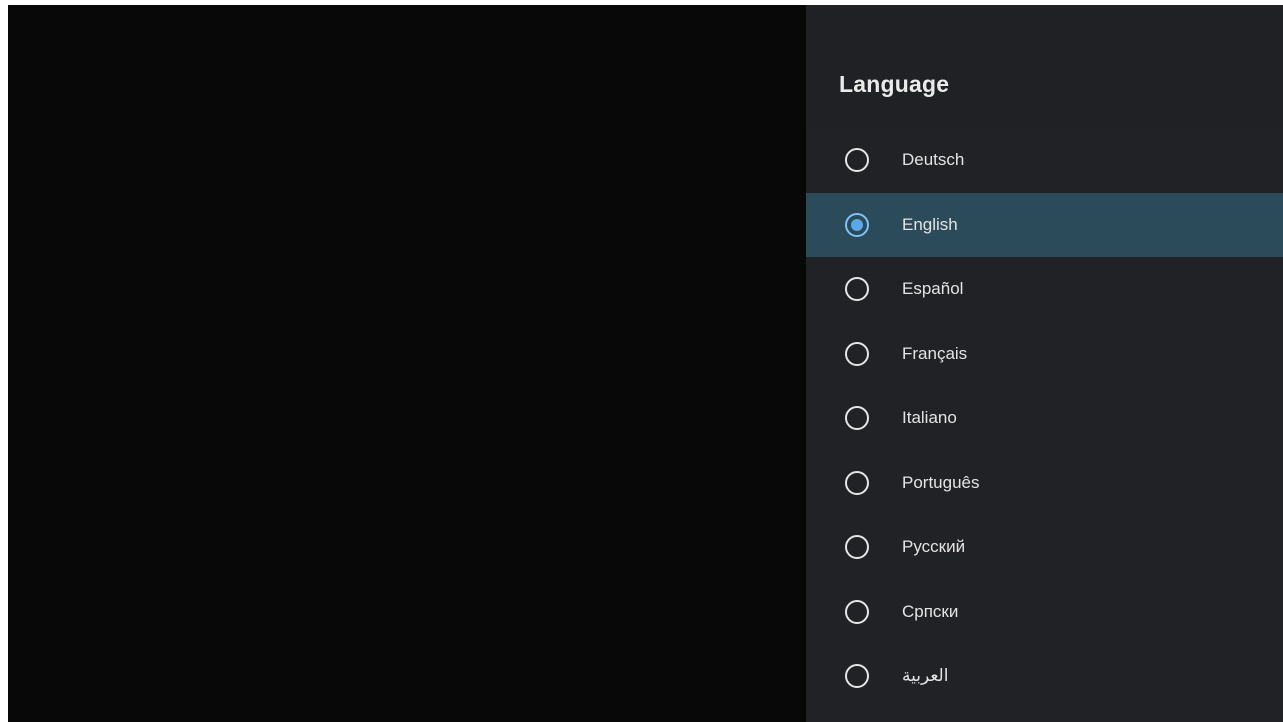 The height and width of the screenshot is (722, 1283). Describe the element at coordinates (1044, 483) in the screenshot. I see `language-option-portugues: Português` at that location.